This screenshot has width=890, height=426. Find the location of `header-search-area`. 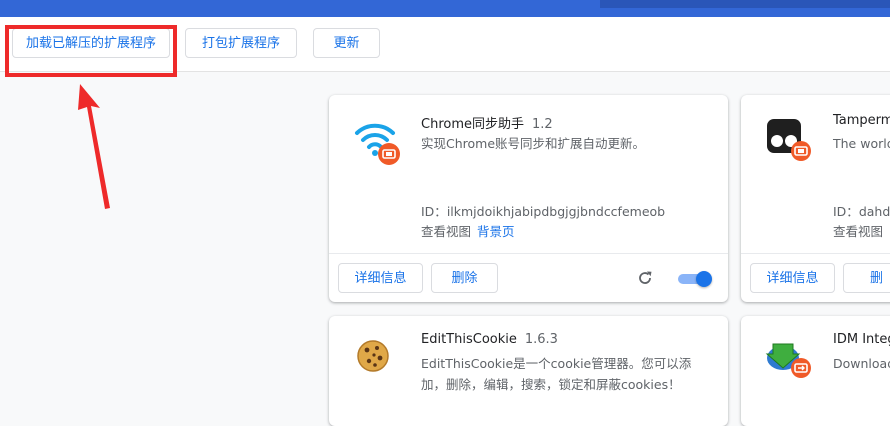

header-search-area is located at coordinates (745, 4).